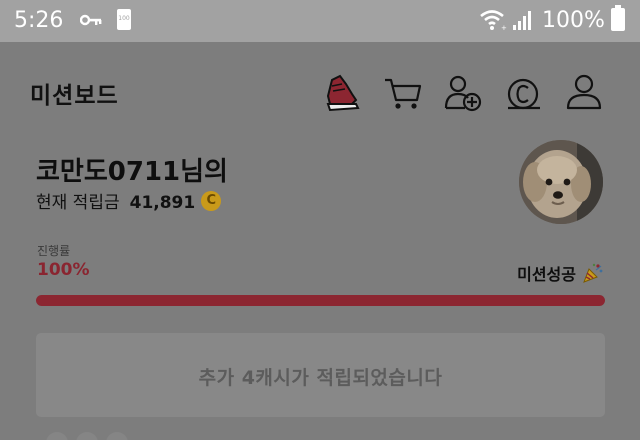 The image size is (640, 440). What do you see at coordinates (593, 273) in the screenshot?
I see `party-popper-icon` at bounding box center [593, 273].